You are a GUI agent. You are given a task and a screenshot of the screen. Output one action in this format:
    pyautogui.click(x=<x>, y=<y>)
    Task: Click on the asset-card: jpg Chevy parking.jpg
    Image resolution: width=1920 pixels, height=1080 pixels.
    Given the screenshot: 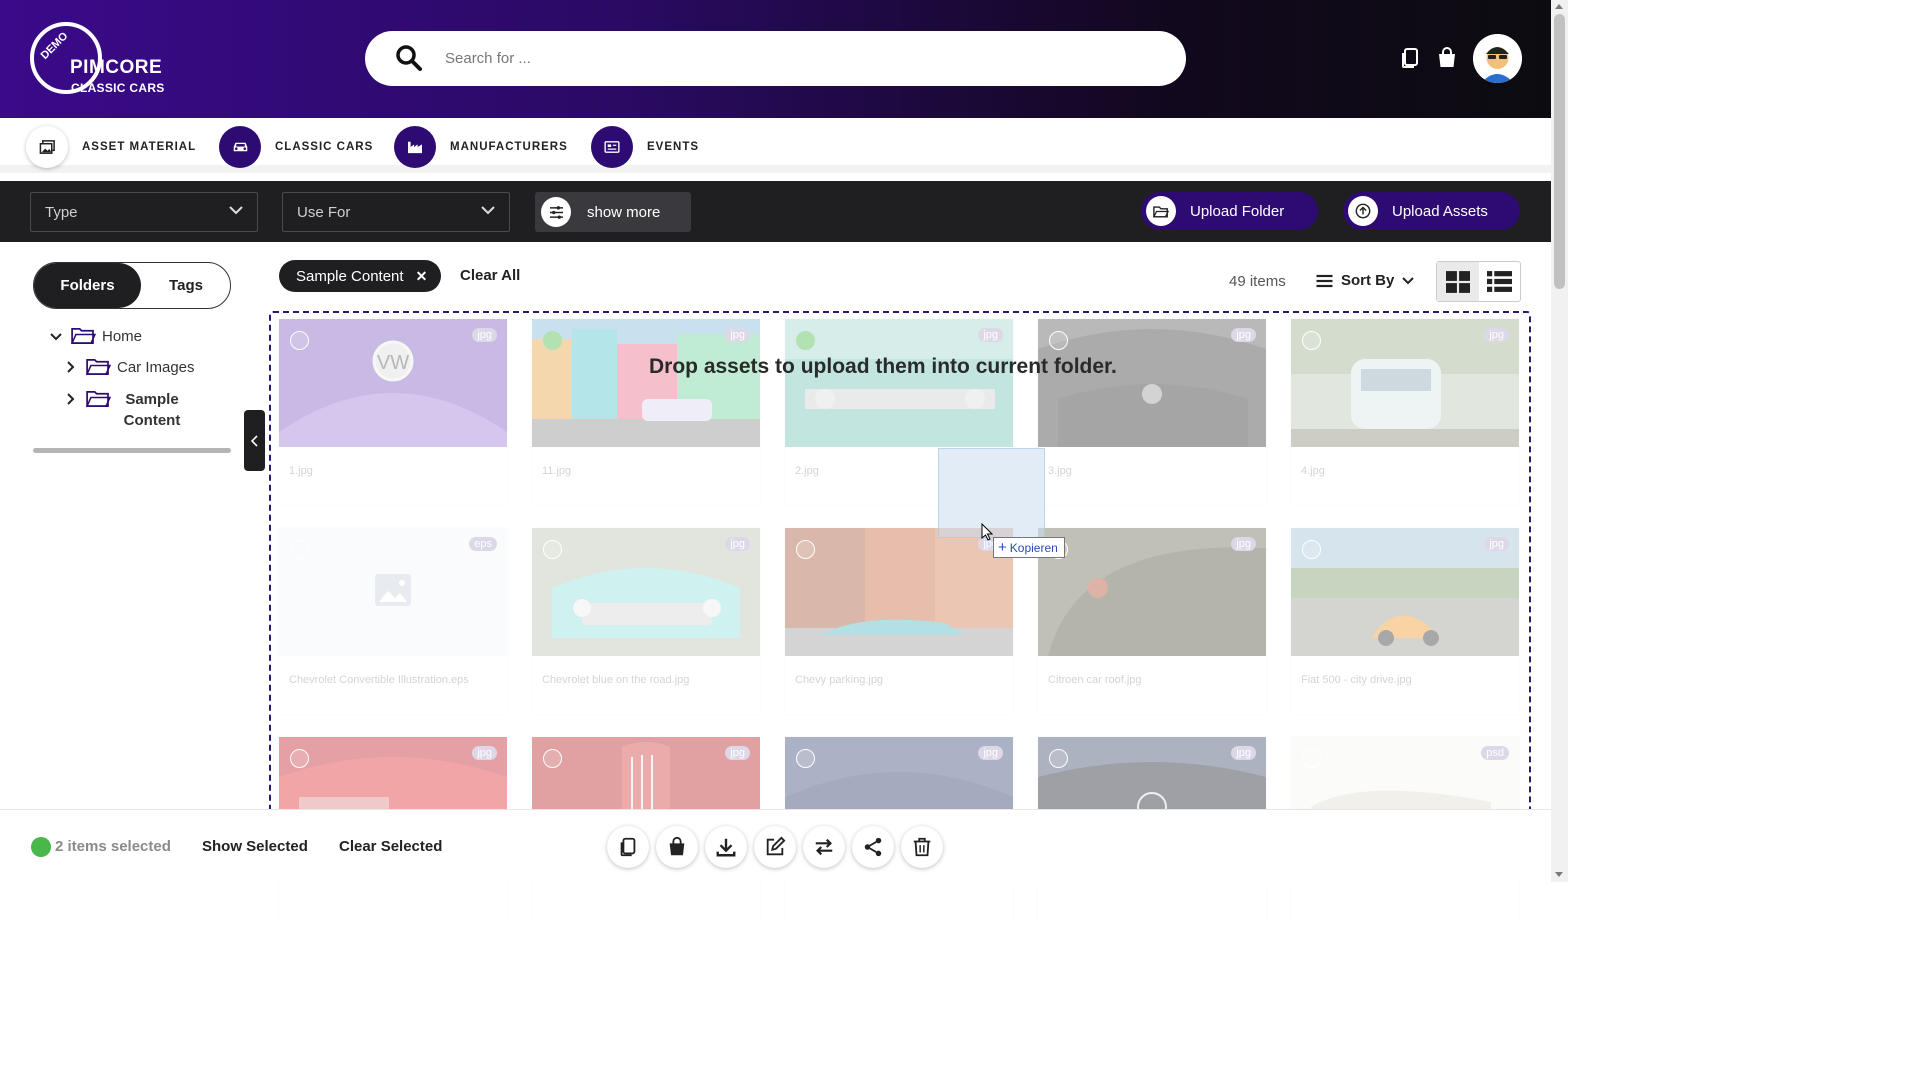 What is the action you would take?
    pyautogui.click(x=899, y=621)
    